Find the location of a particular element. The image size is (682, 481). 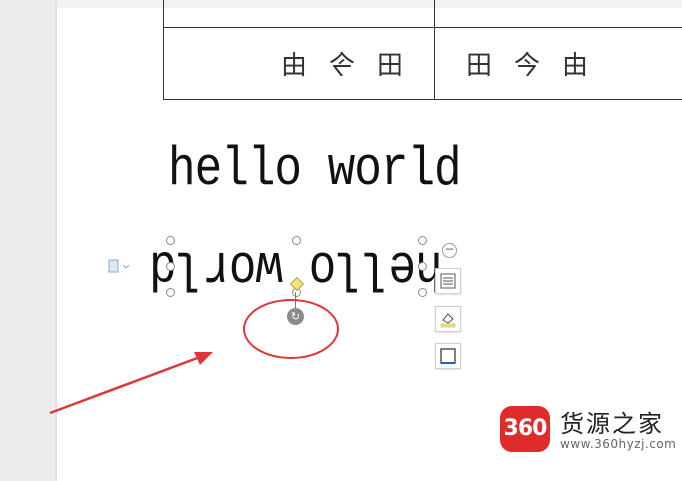

watermark-url: www.360hyzj.com is located at coordinates (618, 444).